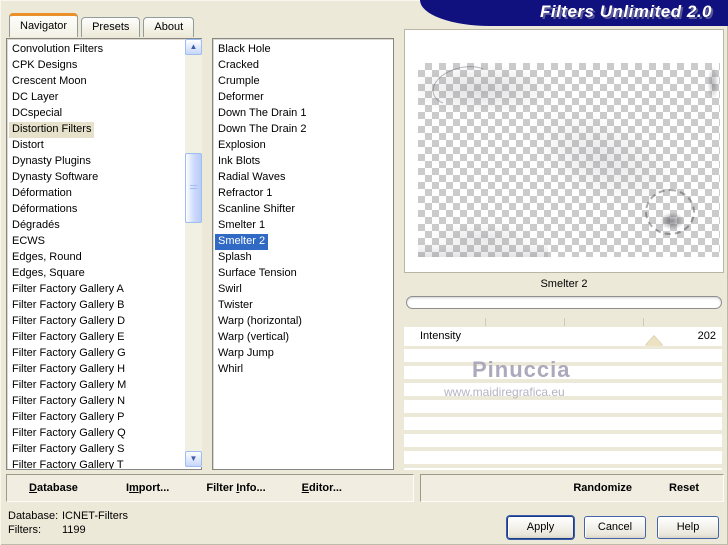 The height and width of the screenshot is (545, 728). Describe the element at coordinates (105, 273) in the screenshot. I see `list-item: Edges, Square` at that location.